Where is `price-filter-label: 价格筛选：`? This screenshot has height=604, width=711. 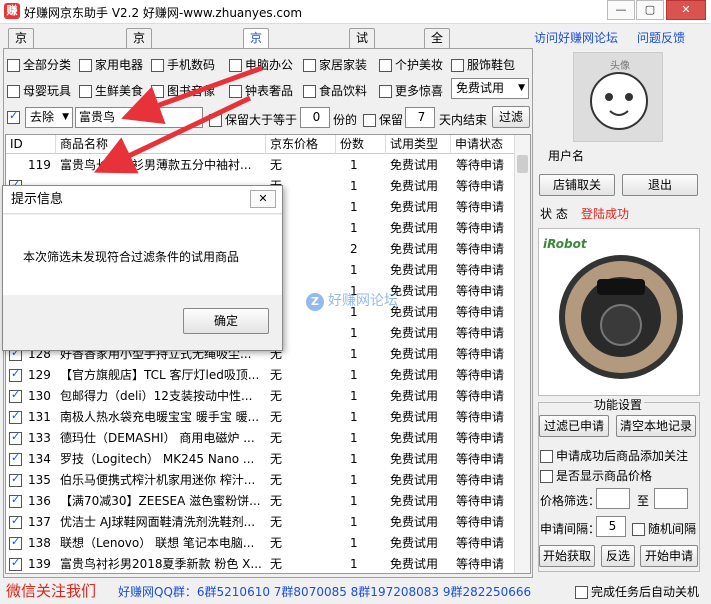
price-filter-label: 价格筛选： is located at coordinates (570, 501).